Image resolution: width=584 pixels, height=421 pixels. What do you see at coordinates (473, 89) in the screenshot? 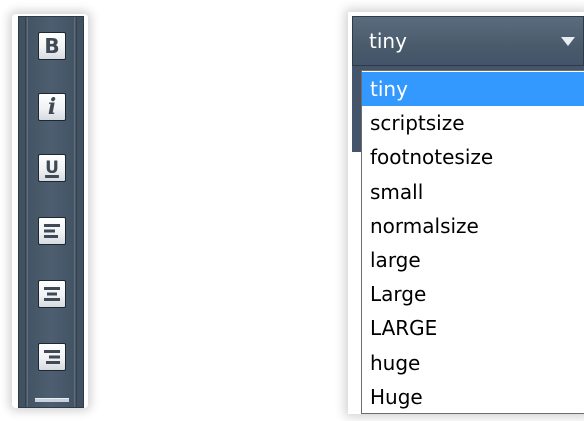
I see `font-size-option: tiny` at bounding box center [473, 89].